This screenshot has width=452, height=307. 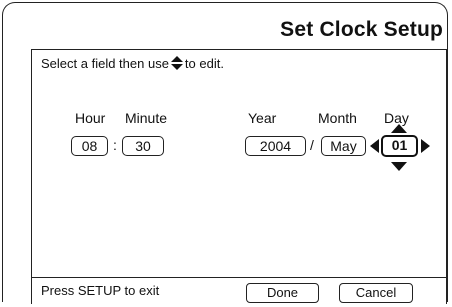 I want to click on instruction-text: Select a field then use to edit., so click(x=132, y=63).